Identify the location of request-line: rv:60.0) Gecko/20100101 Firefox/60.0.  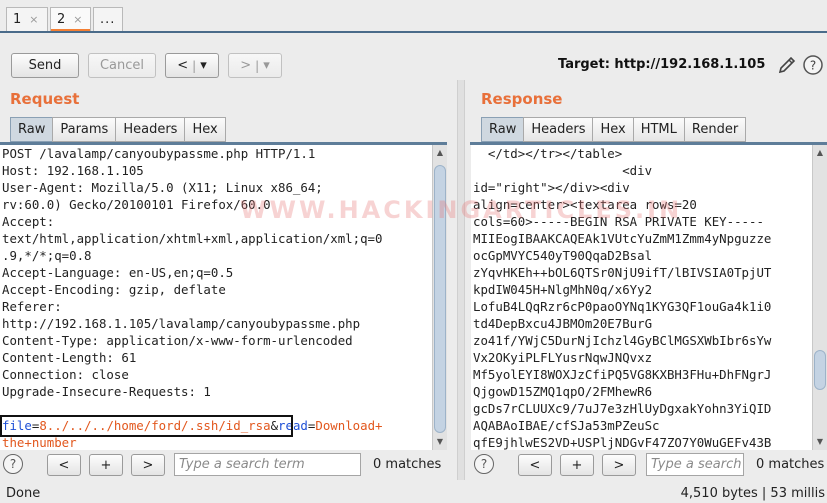
(136, 204).